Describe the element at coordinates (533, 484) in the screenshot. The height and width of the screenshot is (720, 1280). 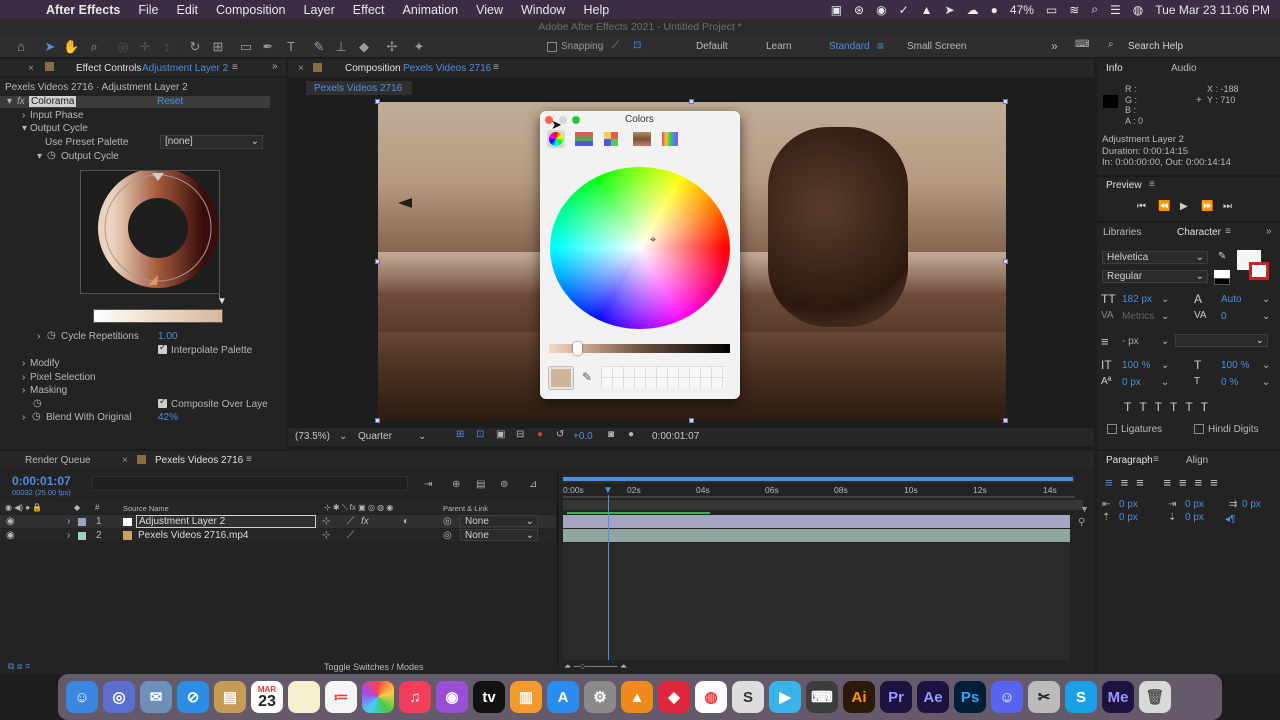
I see `graph-editor-icon: ⊿` at that location.